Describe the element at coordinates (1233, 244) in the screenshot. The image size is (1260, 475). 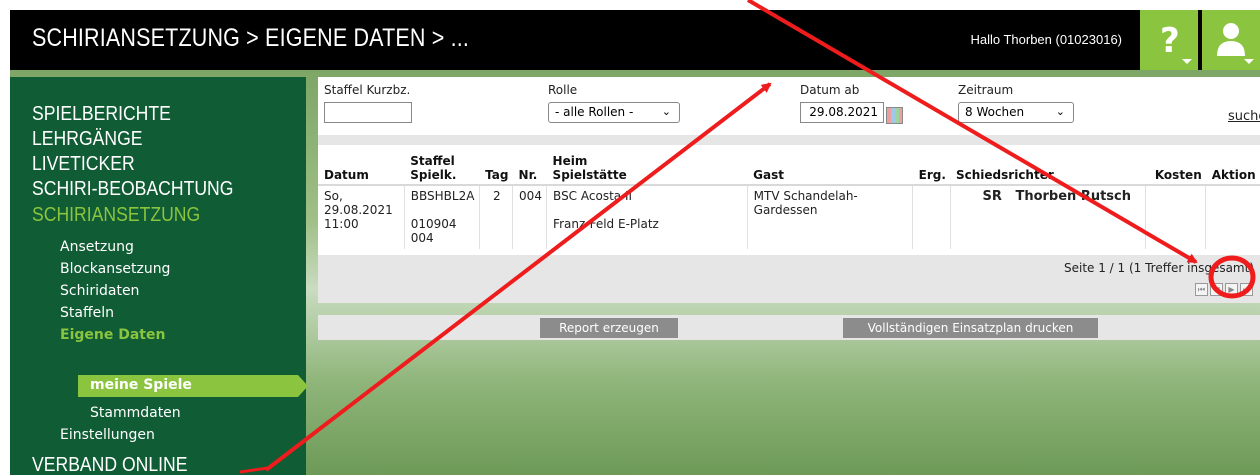
I see `cell-aktion: €` at that location.